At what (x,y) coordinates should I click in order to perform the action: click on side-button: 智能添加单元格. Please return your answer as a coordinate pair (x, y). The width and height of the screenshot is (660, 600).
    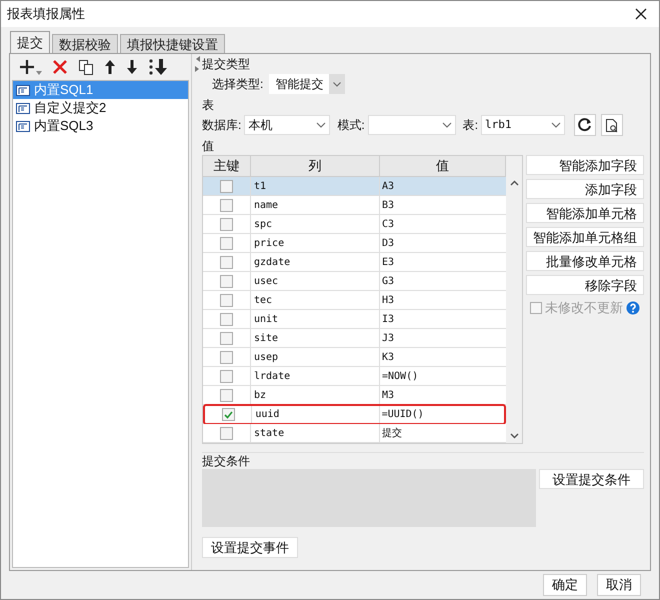
    Looking at the image, I should click on (585, 213).